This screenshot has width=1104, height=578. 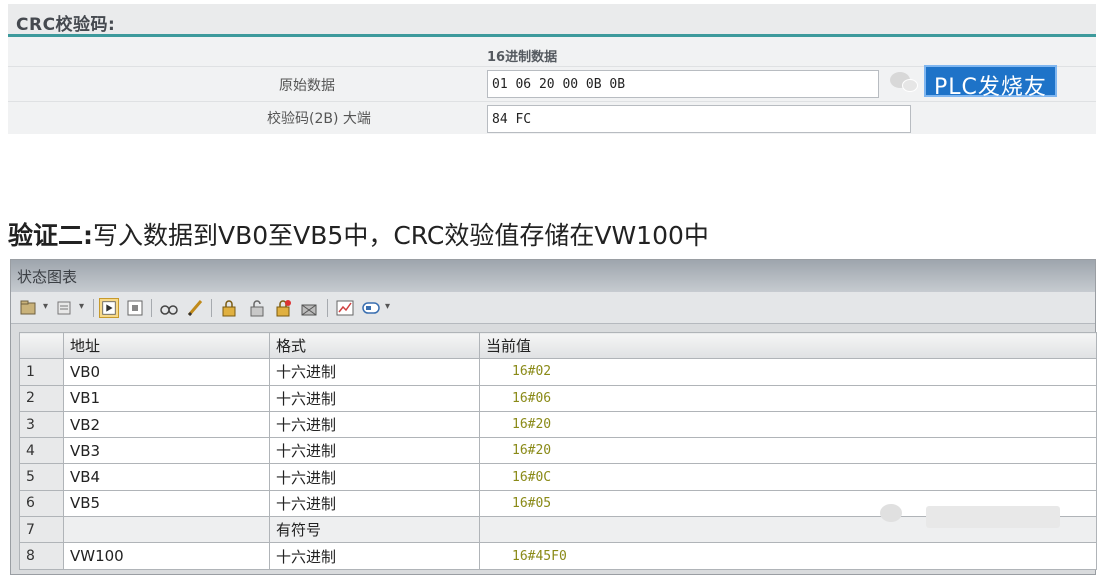 I want to click on value-cell: 16#45F0, so click(x=788, y=556).